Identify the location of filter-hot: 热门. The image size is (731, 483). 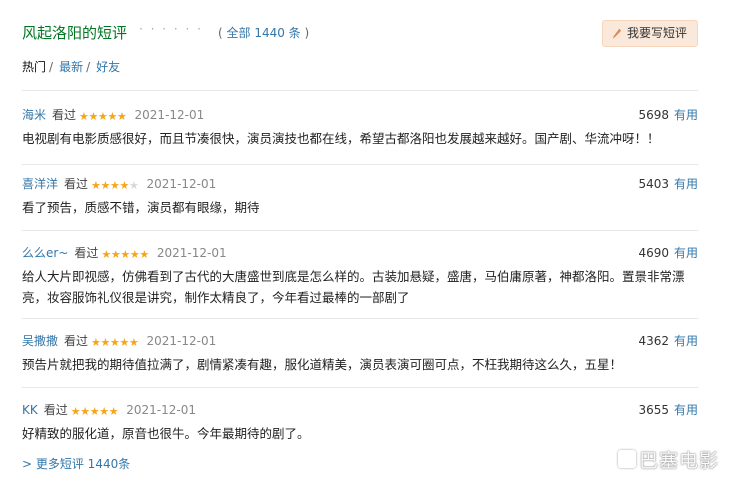
(34, 67).